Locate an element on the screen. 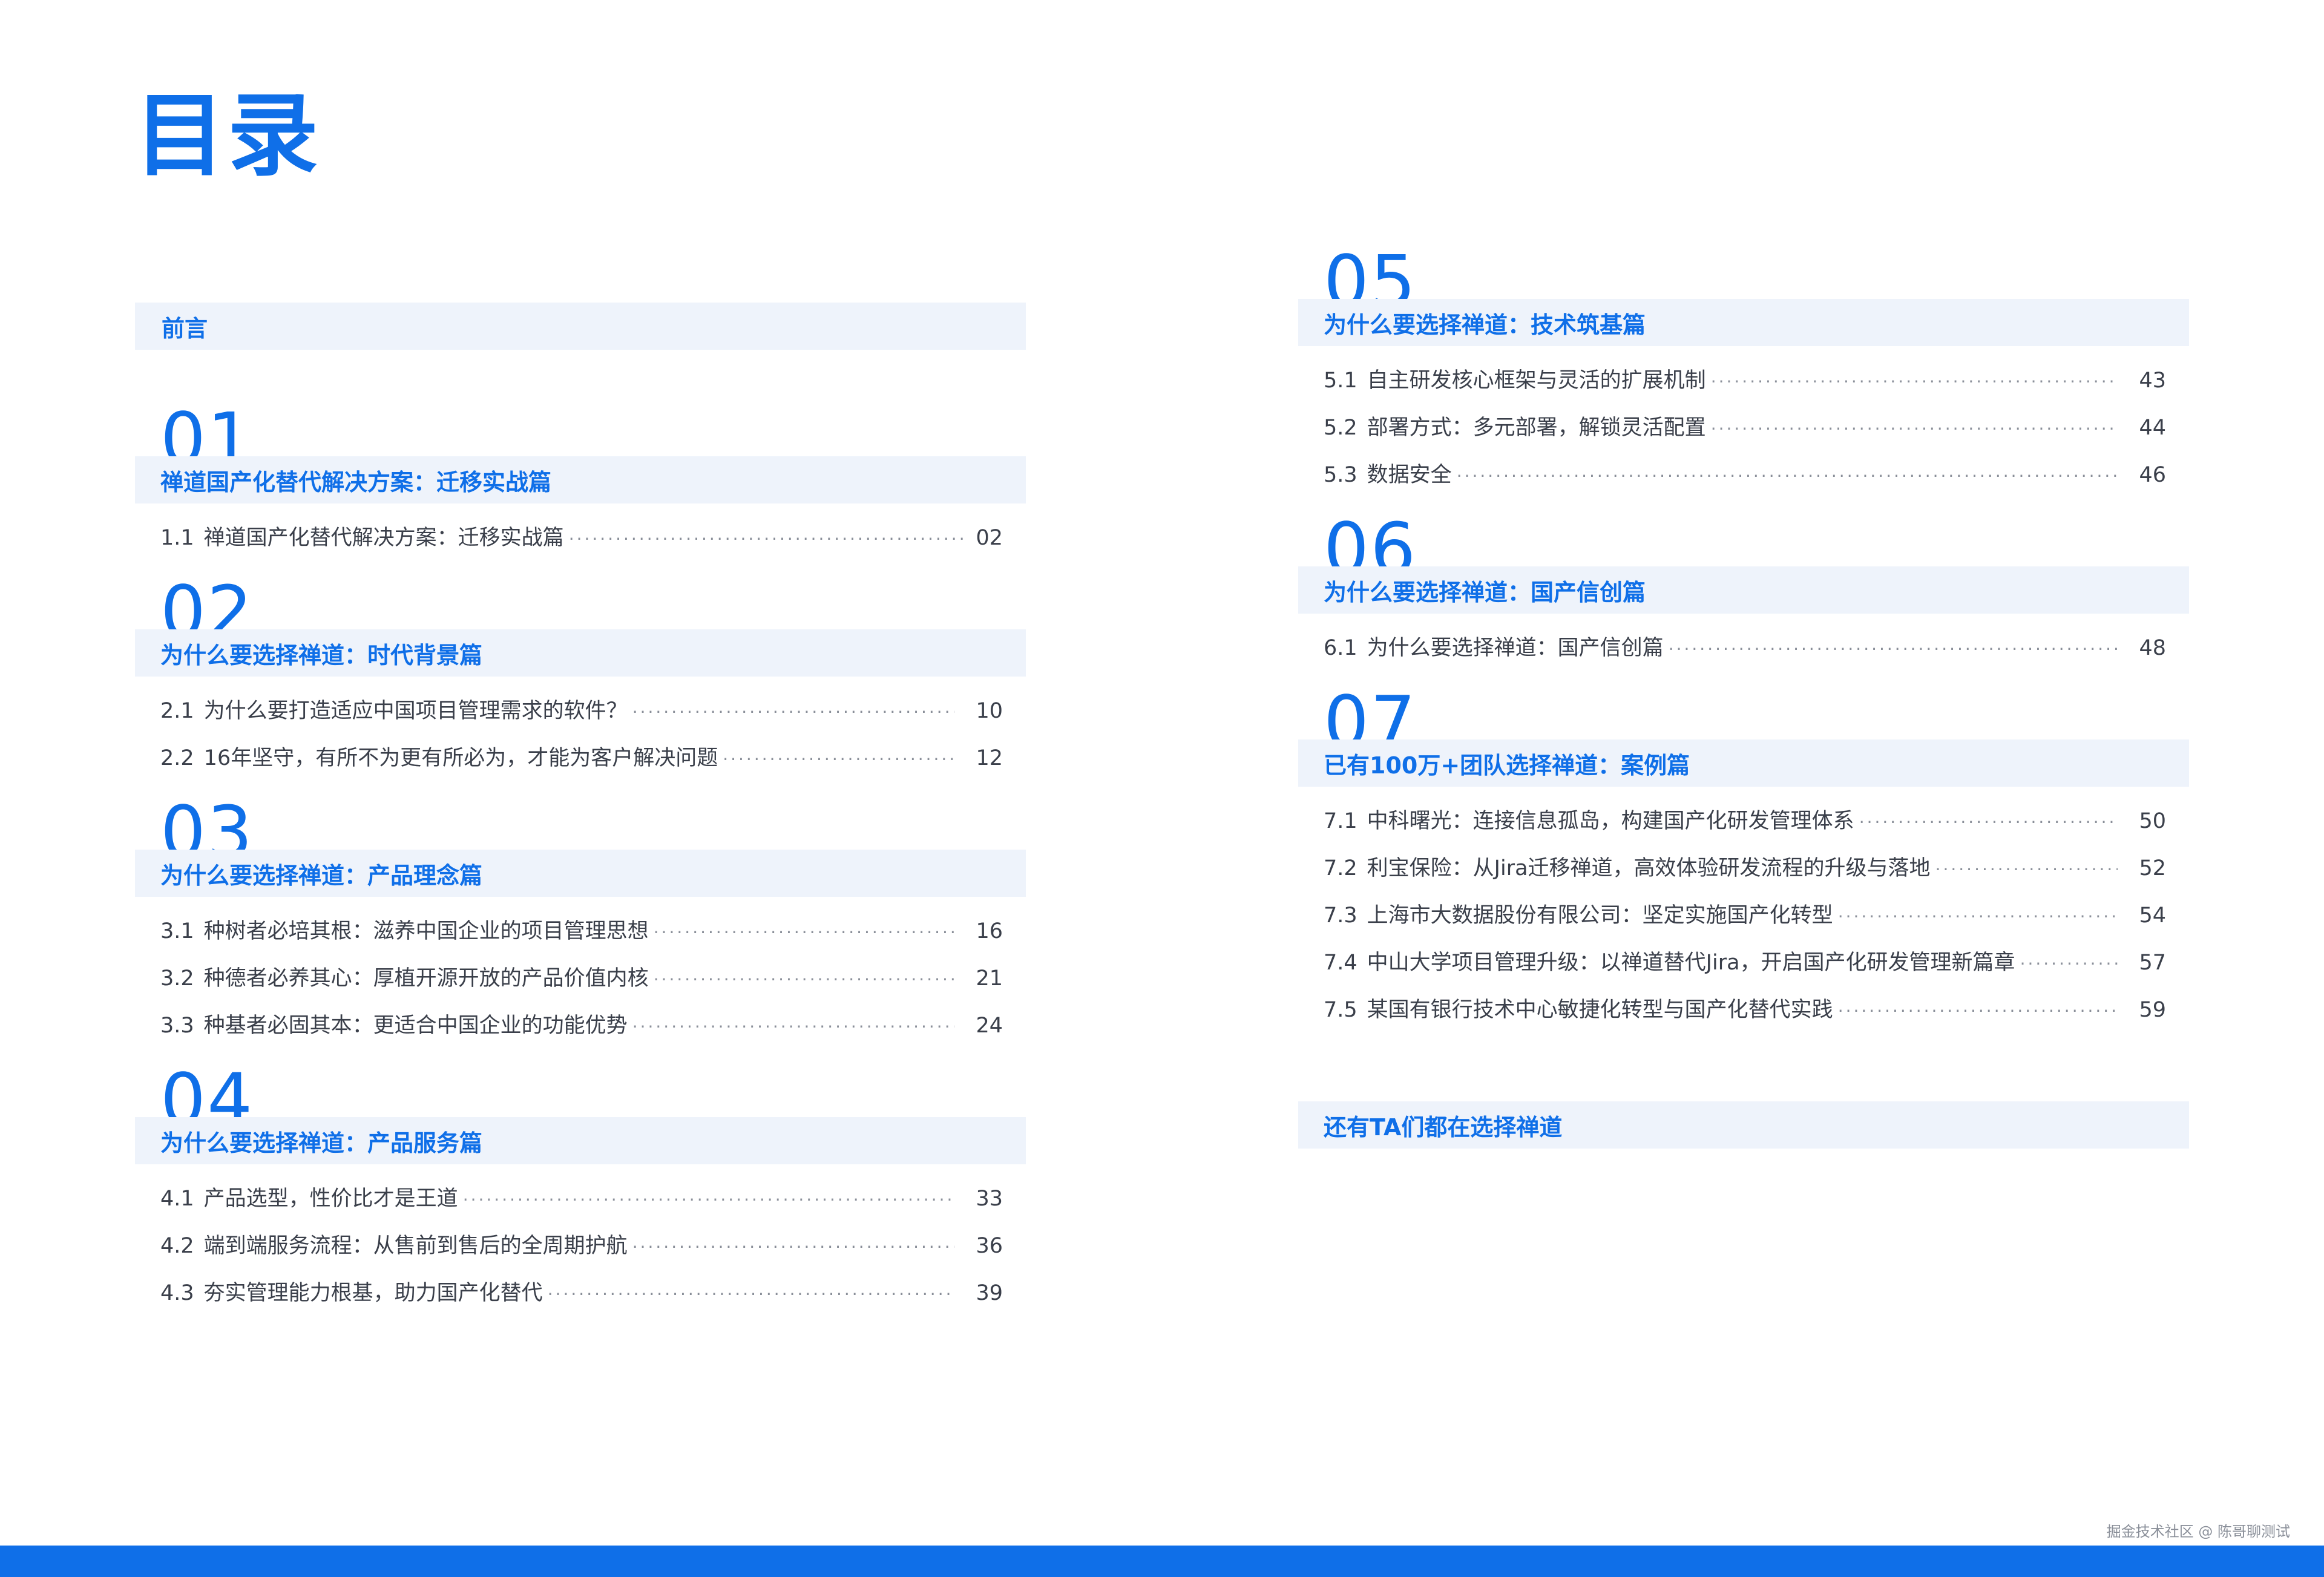  entry-title: 自主研发核心框架与灵活的扩展机制 is located at coordinates (1536, 381).